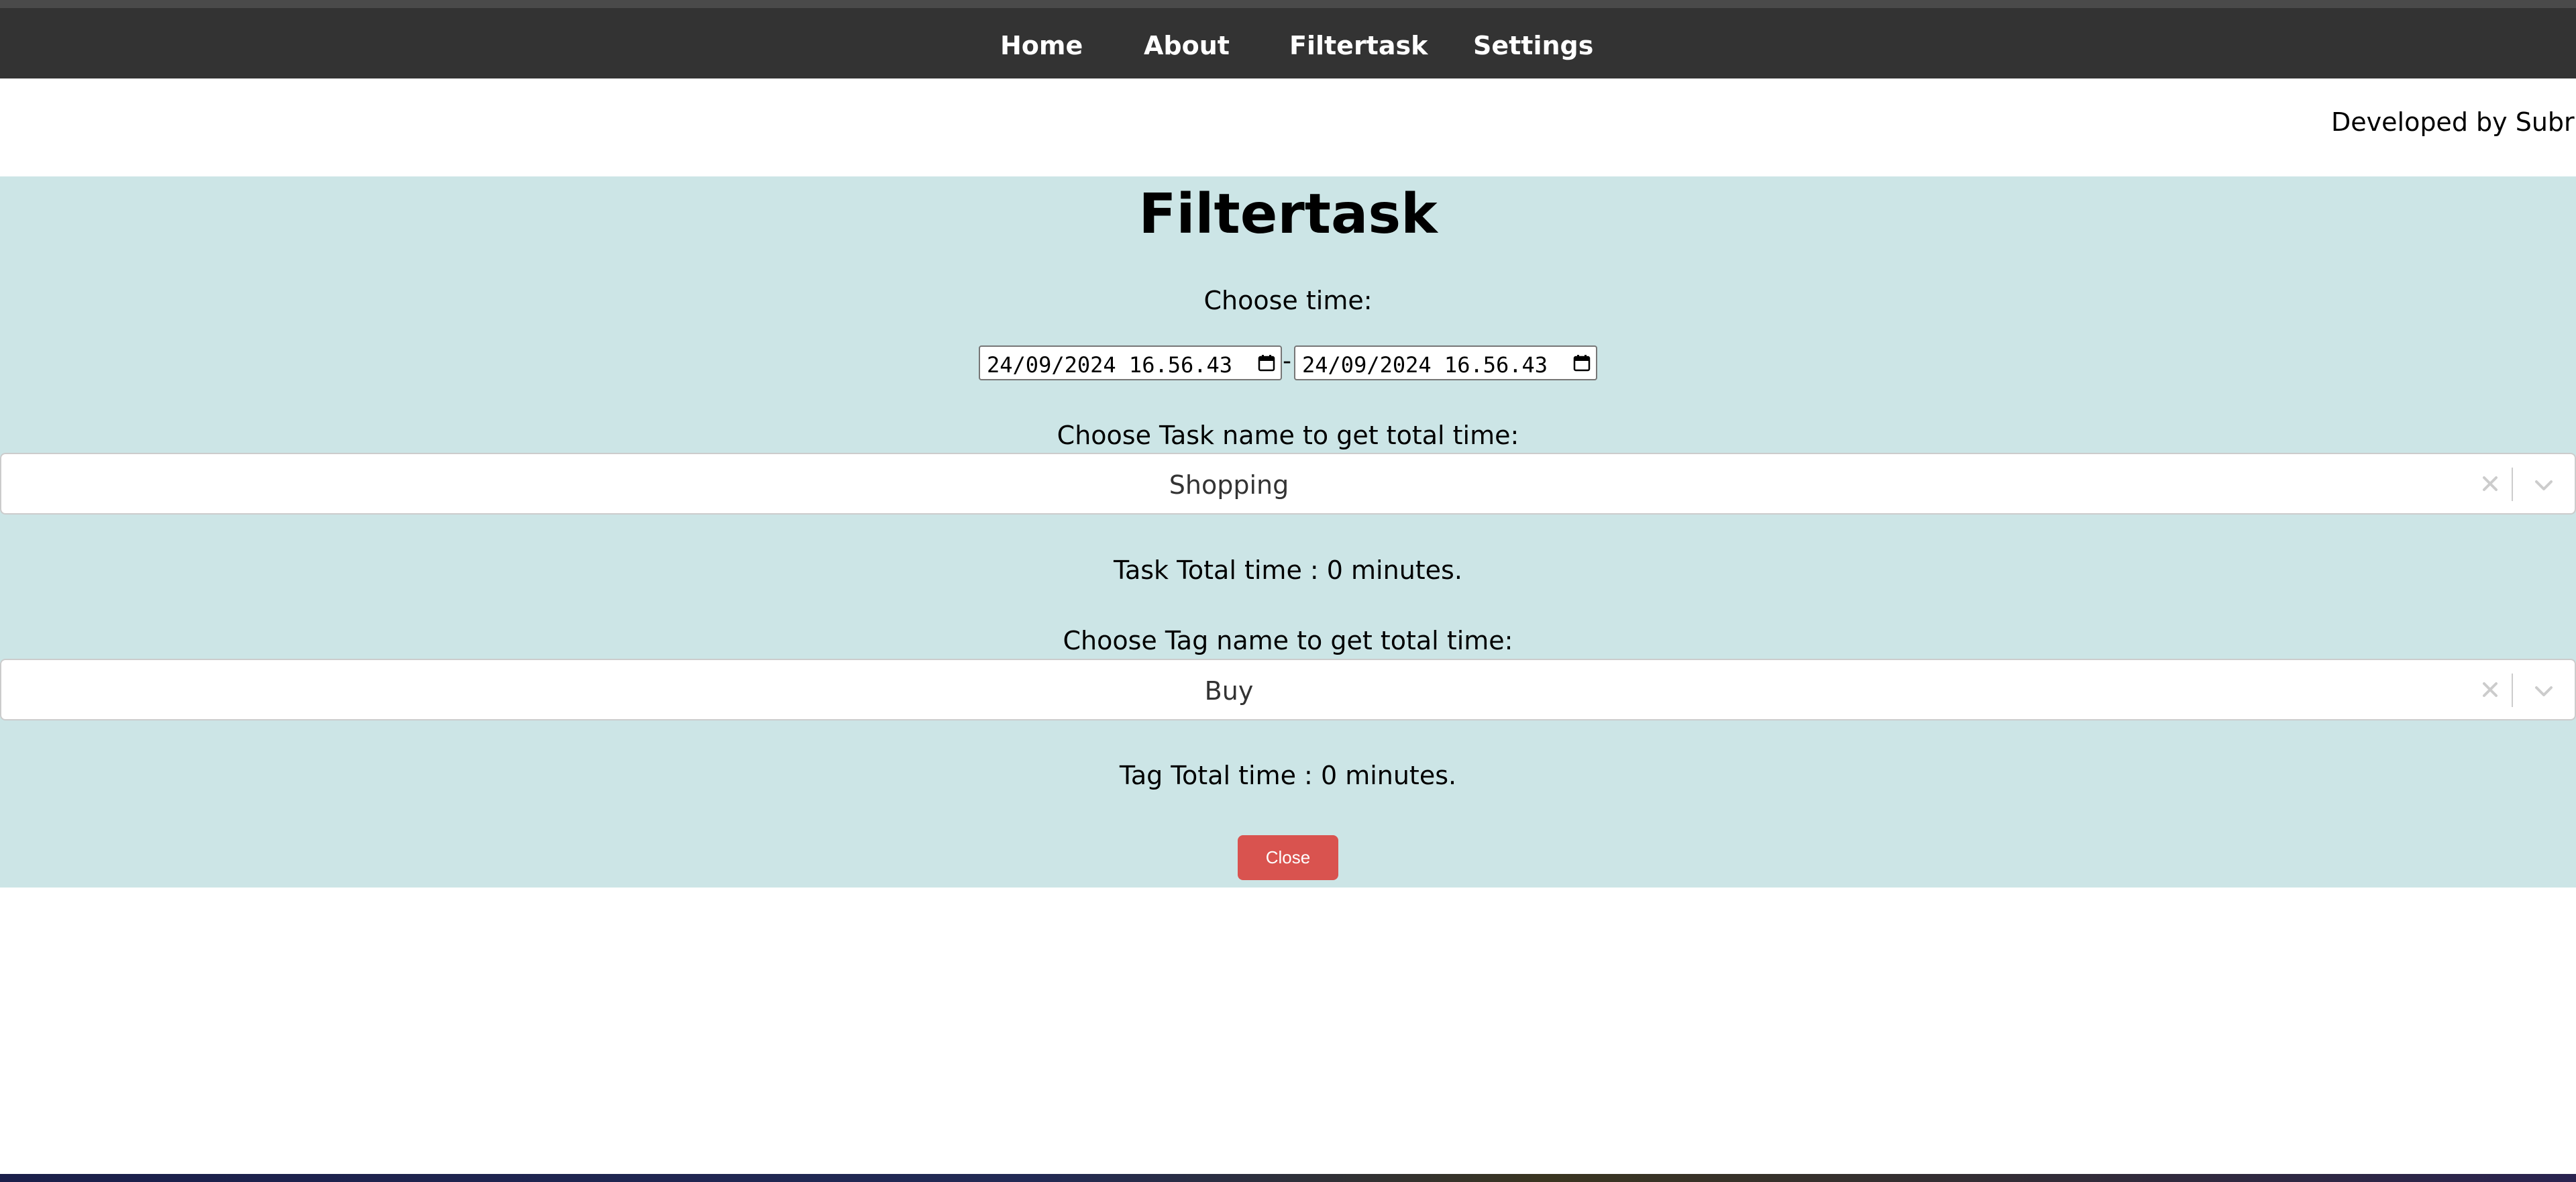  What do you see at coordinates (1229, 691) in the screenshot?
I see `tag-selected-value: Buy` at bounding box center [1229, 691].